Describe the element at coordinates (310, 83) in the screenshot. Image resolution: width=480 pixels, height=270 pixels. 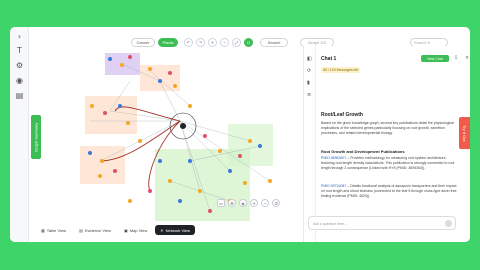
I see `bookmark-icon: ▮` at that location.